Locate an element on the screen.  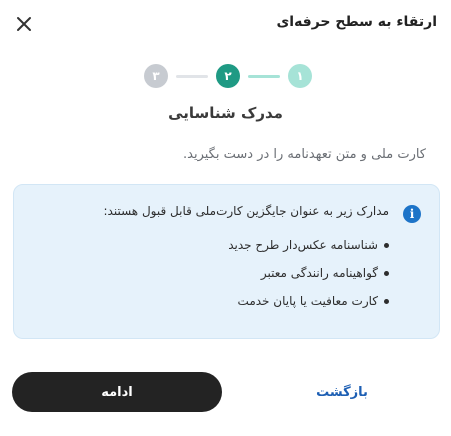
step-2: ۲ is located at coordinates (228, 76).